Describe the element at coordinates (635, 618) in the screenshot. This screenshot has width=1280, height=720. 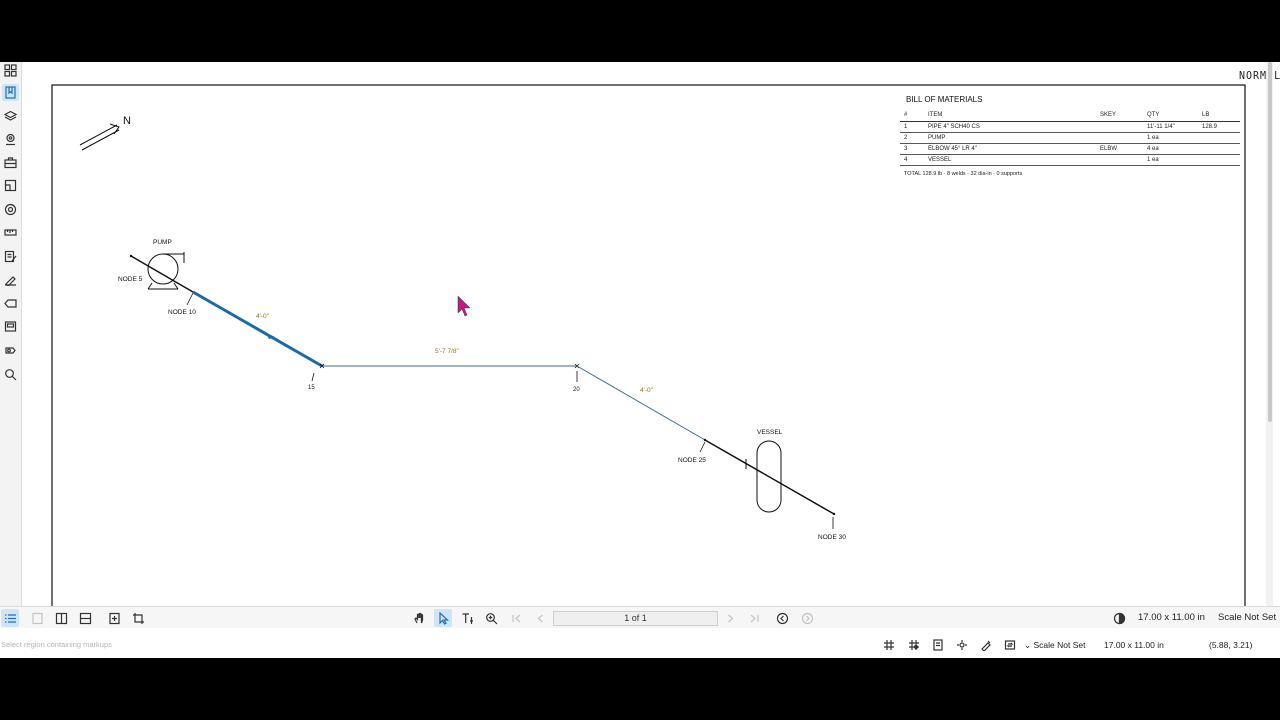
I see `page-indicator: 1 of 1` at that location.